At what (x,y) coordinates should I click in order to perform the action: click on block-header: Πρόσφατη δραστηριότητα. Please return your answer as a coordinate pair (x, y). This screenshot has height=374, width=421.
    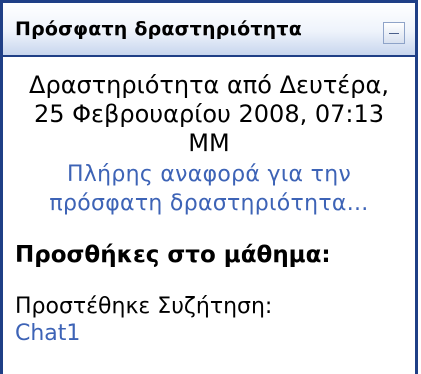
    Looking at the image, I should click on (209, 30).